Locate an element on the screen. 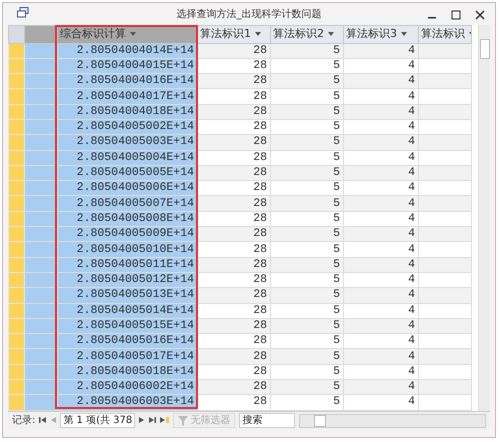 The width and height of the screenshot is (500, 442). vertical-scrollbar is located at coordinates (484, 218).